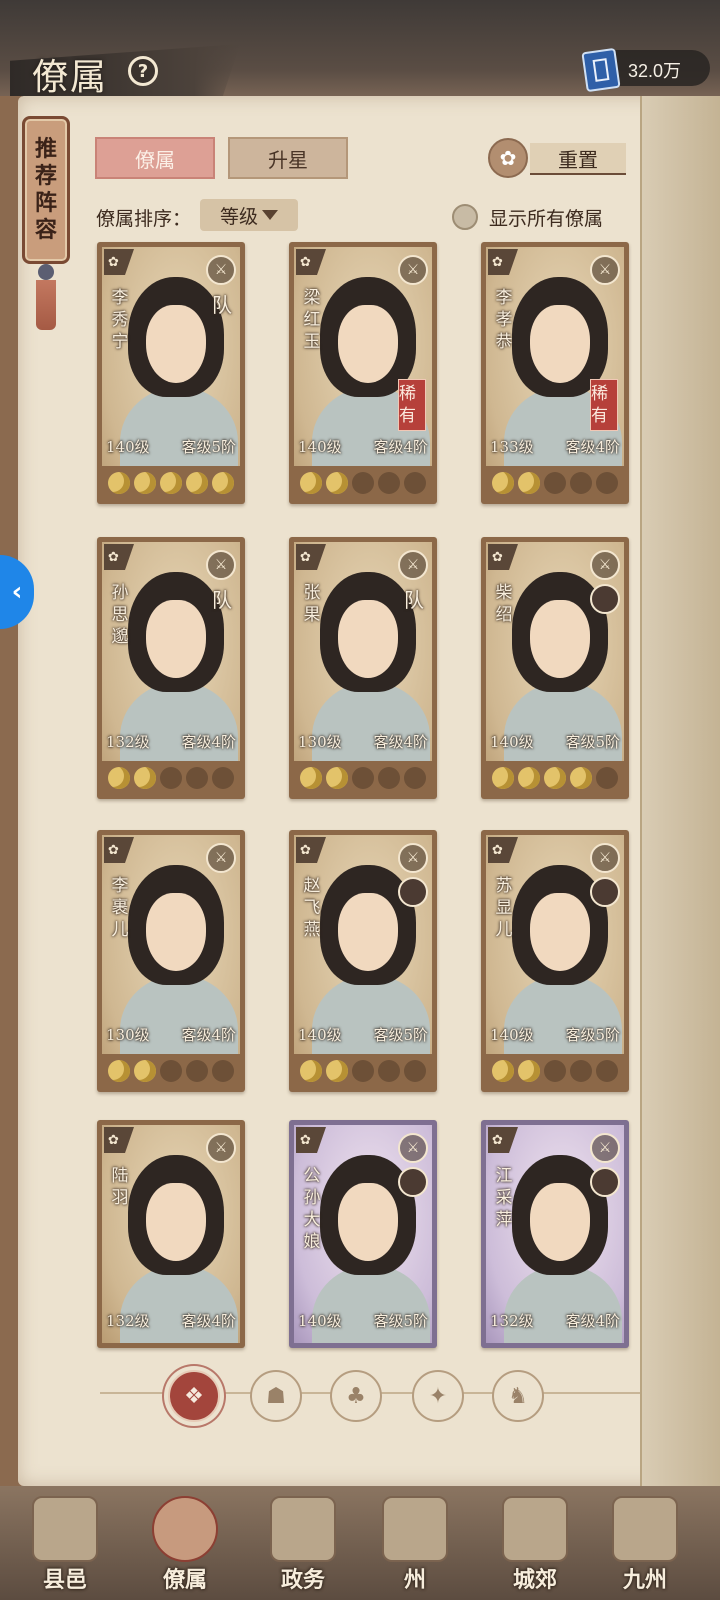 The image size is (720, 1600). I want to click on name-char: 赵, so click(312, 886).